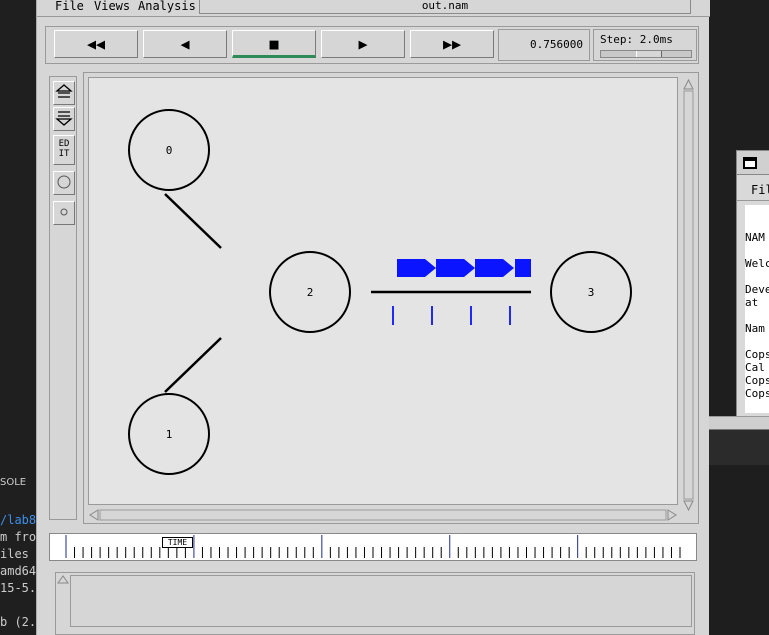  Describe the element at coordinates (755, 367) in the screenshot. I see `text-line: Cal` at that location.